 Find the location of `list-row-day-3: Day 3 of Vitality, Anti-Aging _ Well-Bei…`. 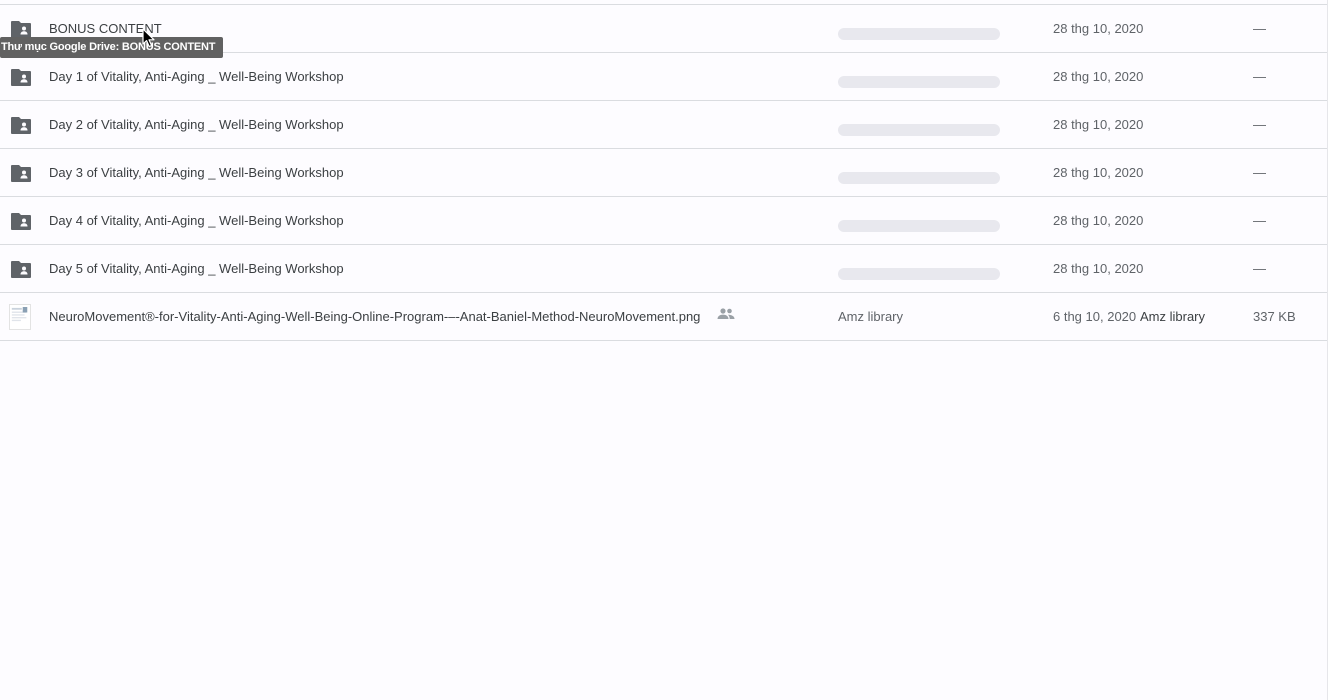

list-row-day-3: Day 3 of Vitality, Anti-Aging _ Well-Bei… is located at coordinates (664, 173).